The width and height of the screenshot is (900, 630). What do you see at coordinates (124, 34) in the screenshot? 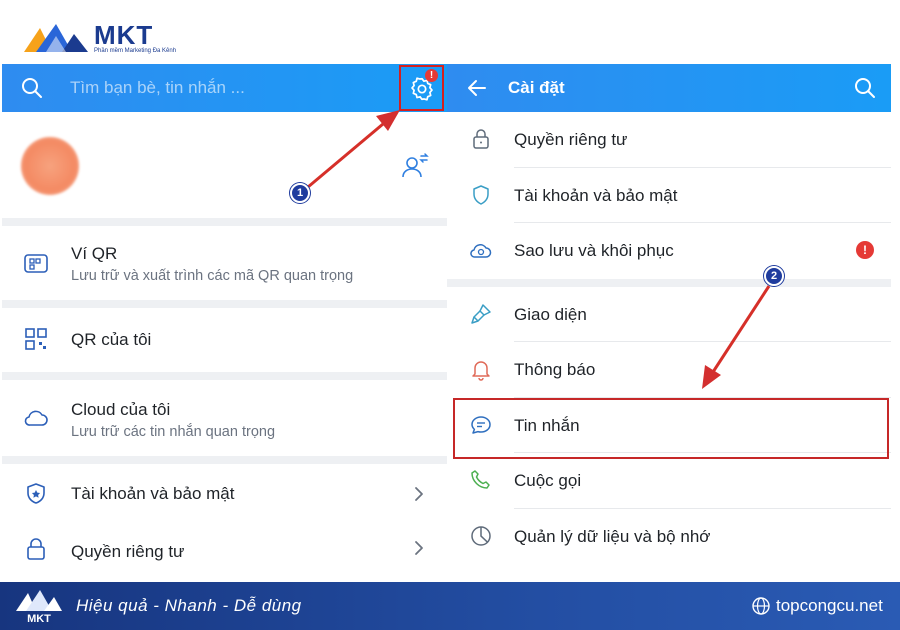
I see `logo-title: MKT` at bounding box center [124, 34].